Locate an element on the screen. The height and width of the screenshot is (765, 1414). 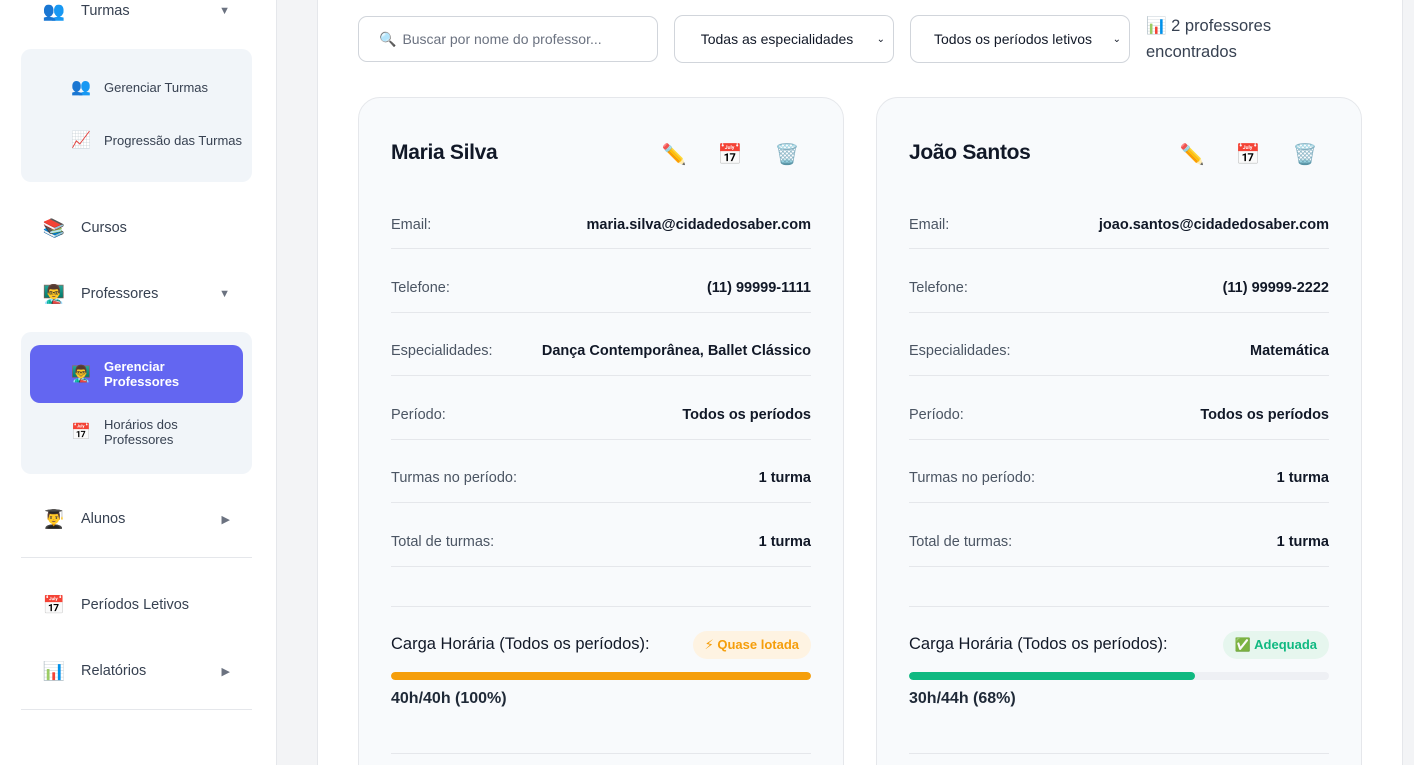
email-value: maria.silva@cidadedosaber.com is located at coordinates (699, 225).